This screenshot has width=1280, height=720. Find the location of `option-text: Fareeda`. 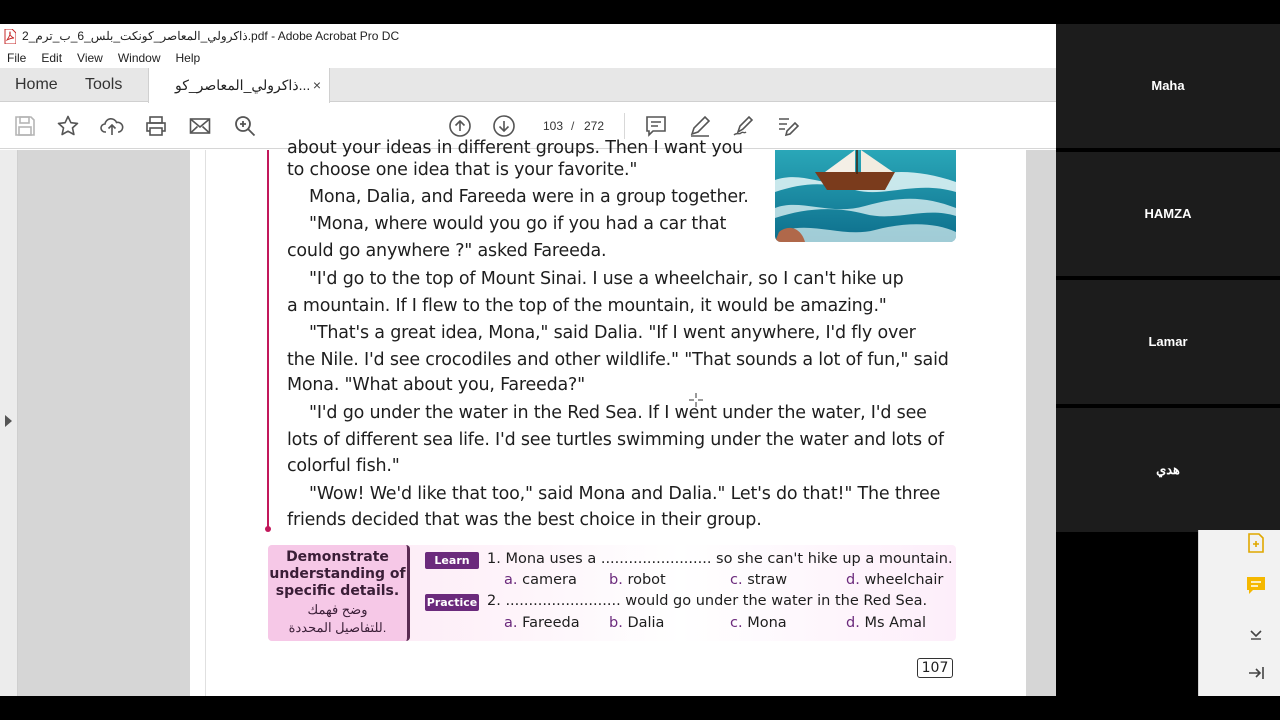

option-text: Fareeda is located at coordinates (551, 623).